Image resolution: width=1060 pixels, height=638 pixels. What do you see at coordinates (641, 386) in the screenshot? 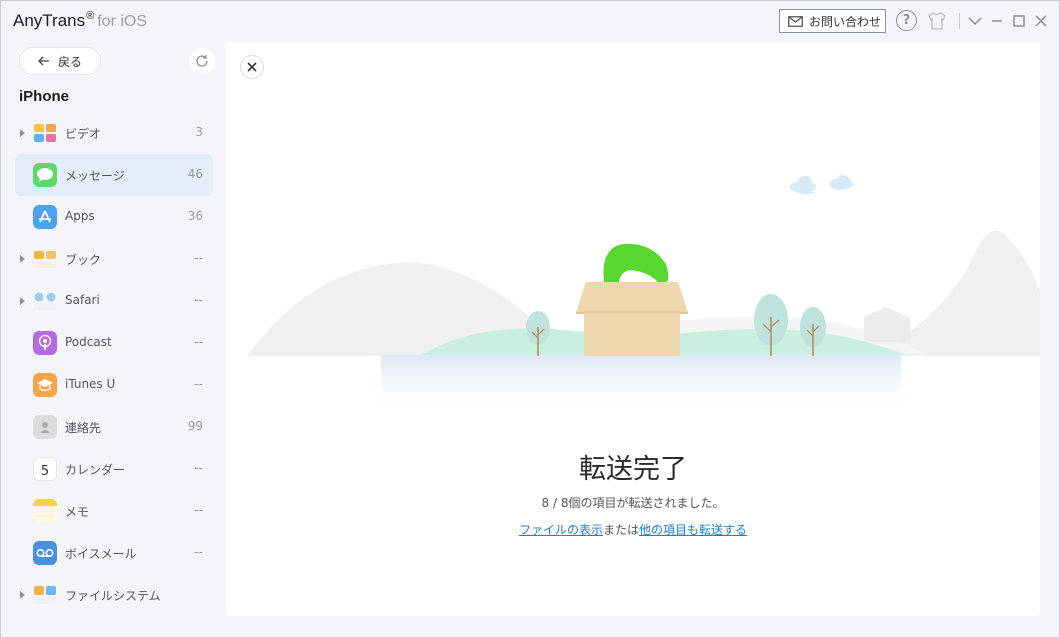
I see `ground-shadow` at bounding box center [641, 386].